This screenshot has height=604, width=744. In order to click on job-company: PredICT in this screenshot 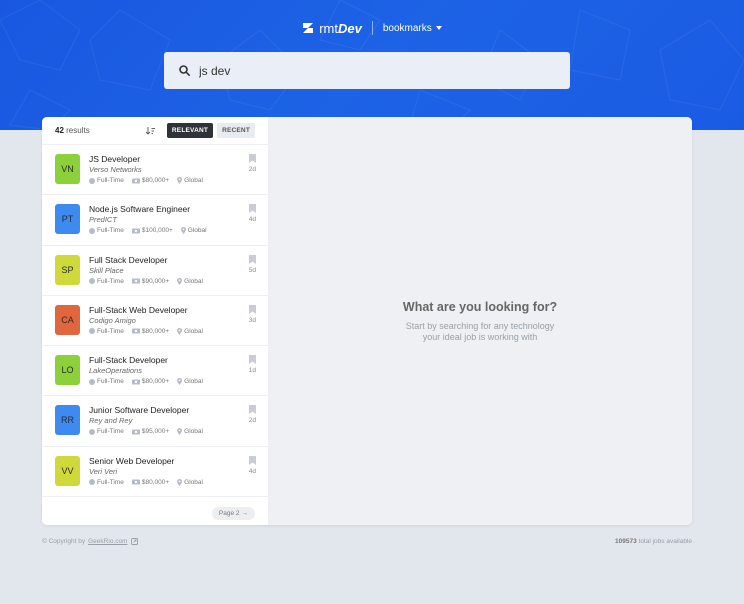, I will do `click(103, 220)`.